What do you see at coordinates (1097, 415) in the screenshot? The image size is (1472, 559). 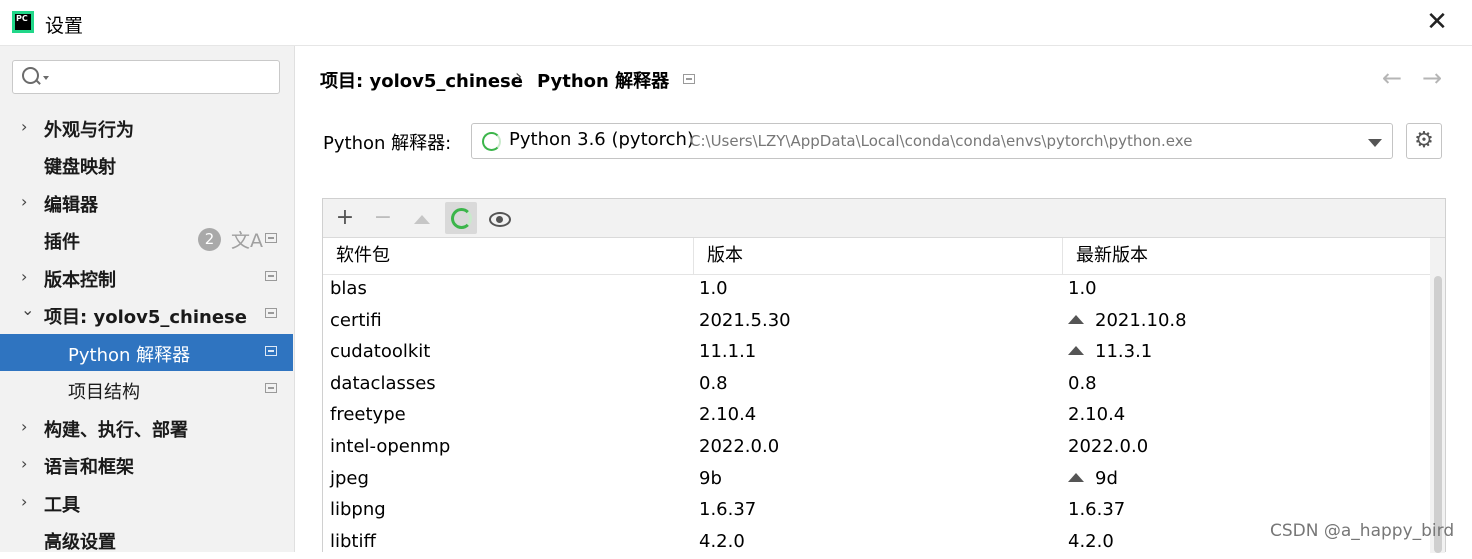 I see `package-latest: 2.10.4` at bounding box center [1097, 415].